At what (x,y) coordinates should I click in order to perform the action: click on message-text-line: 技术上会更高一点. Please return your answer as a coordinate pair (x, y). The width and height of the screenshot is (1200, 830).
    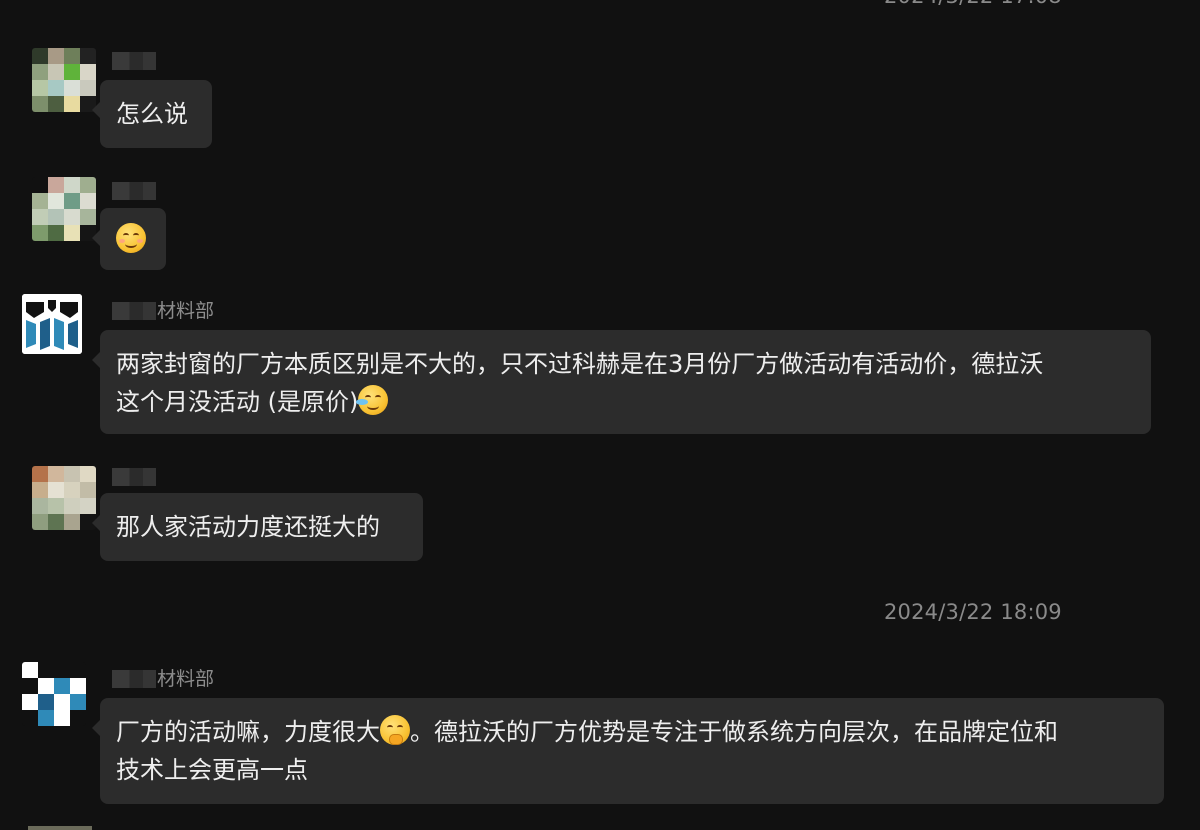
    Looking at the image, I should click on (212, 770).